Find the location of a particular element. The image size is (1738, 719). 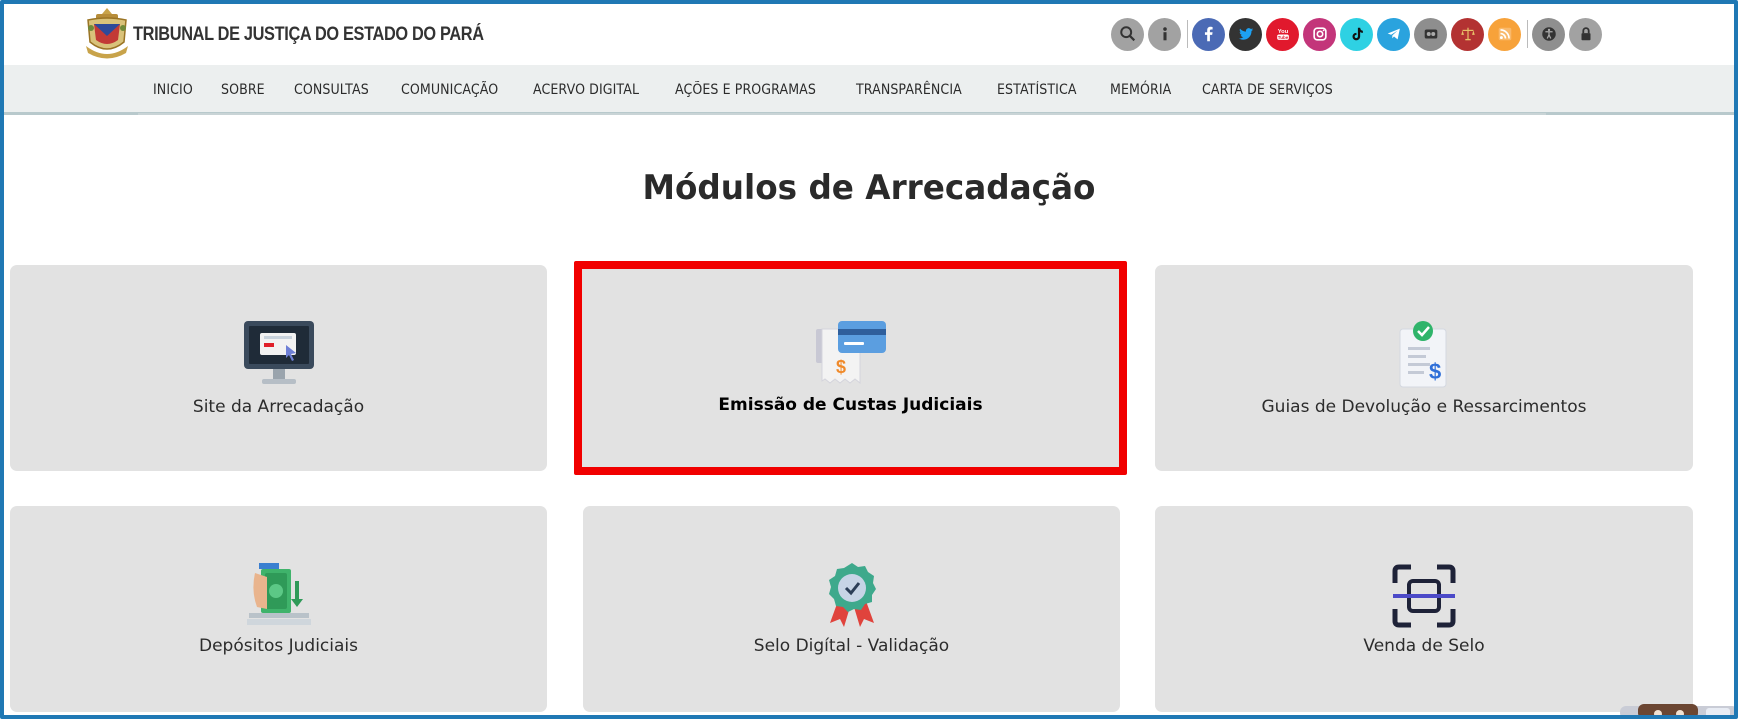

computer-monitor-icon is located at coordinates (279, 355).